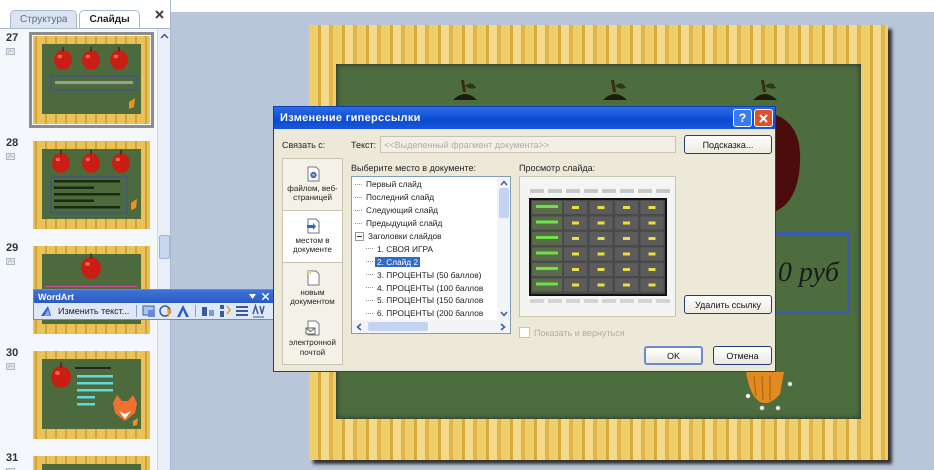 The width and height of the screenshot is (934, 470). Describe the element at coordinates (504, 314) in the screenshot. I see `scroll-down-icon` at that location.